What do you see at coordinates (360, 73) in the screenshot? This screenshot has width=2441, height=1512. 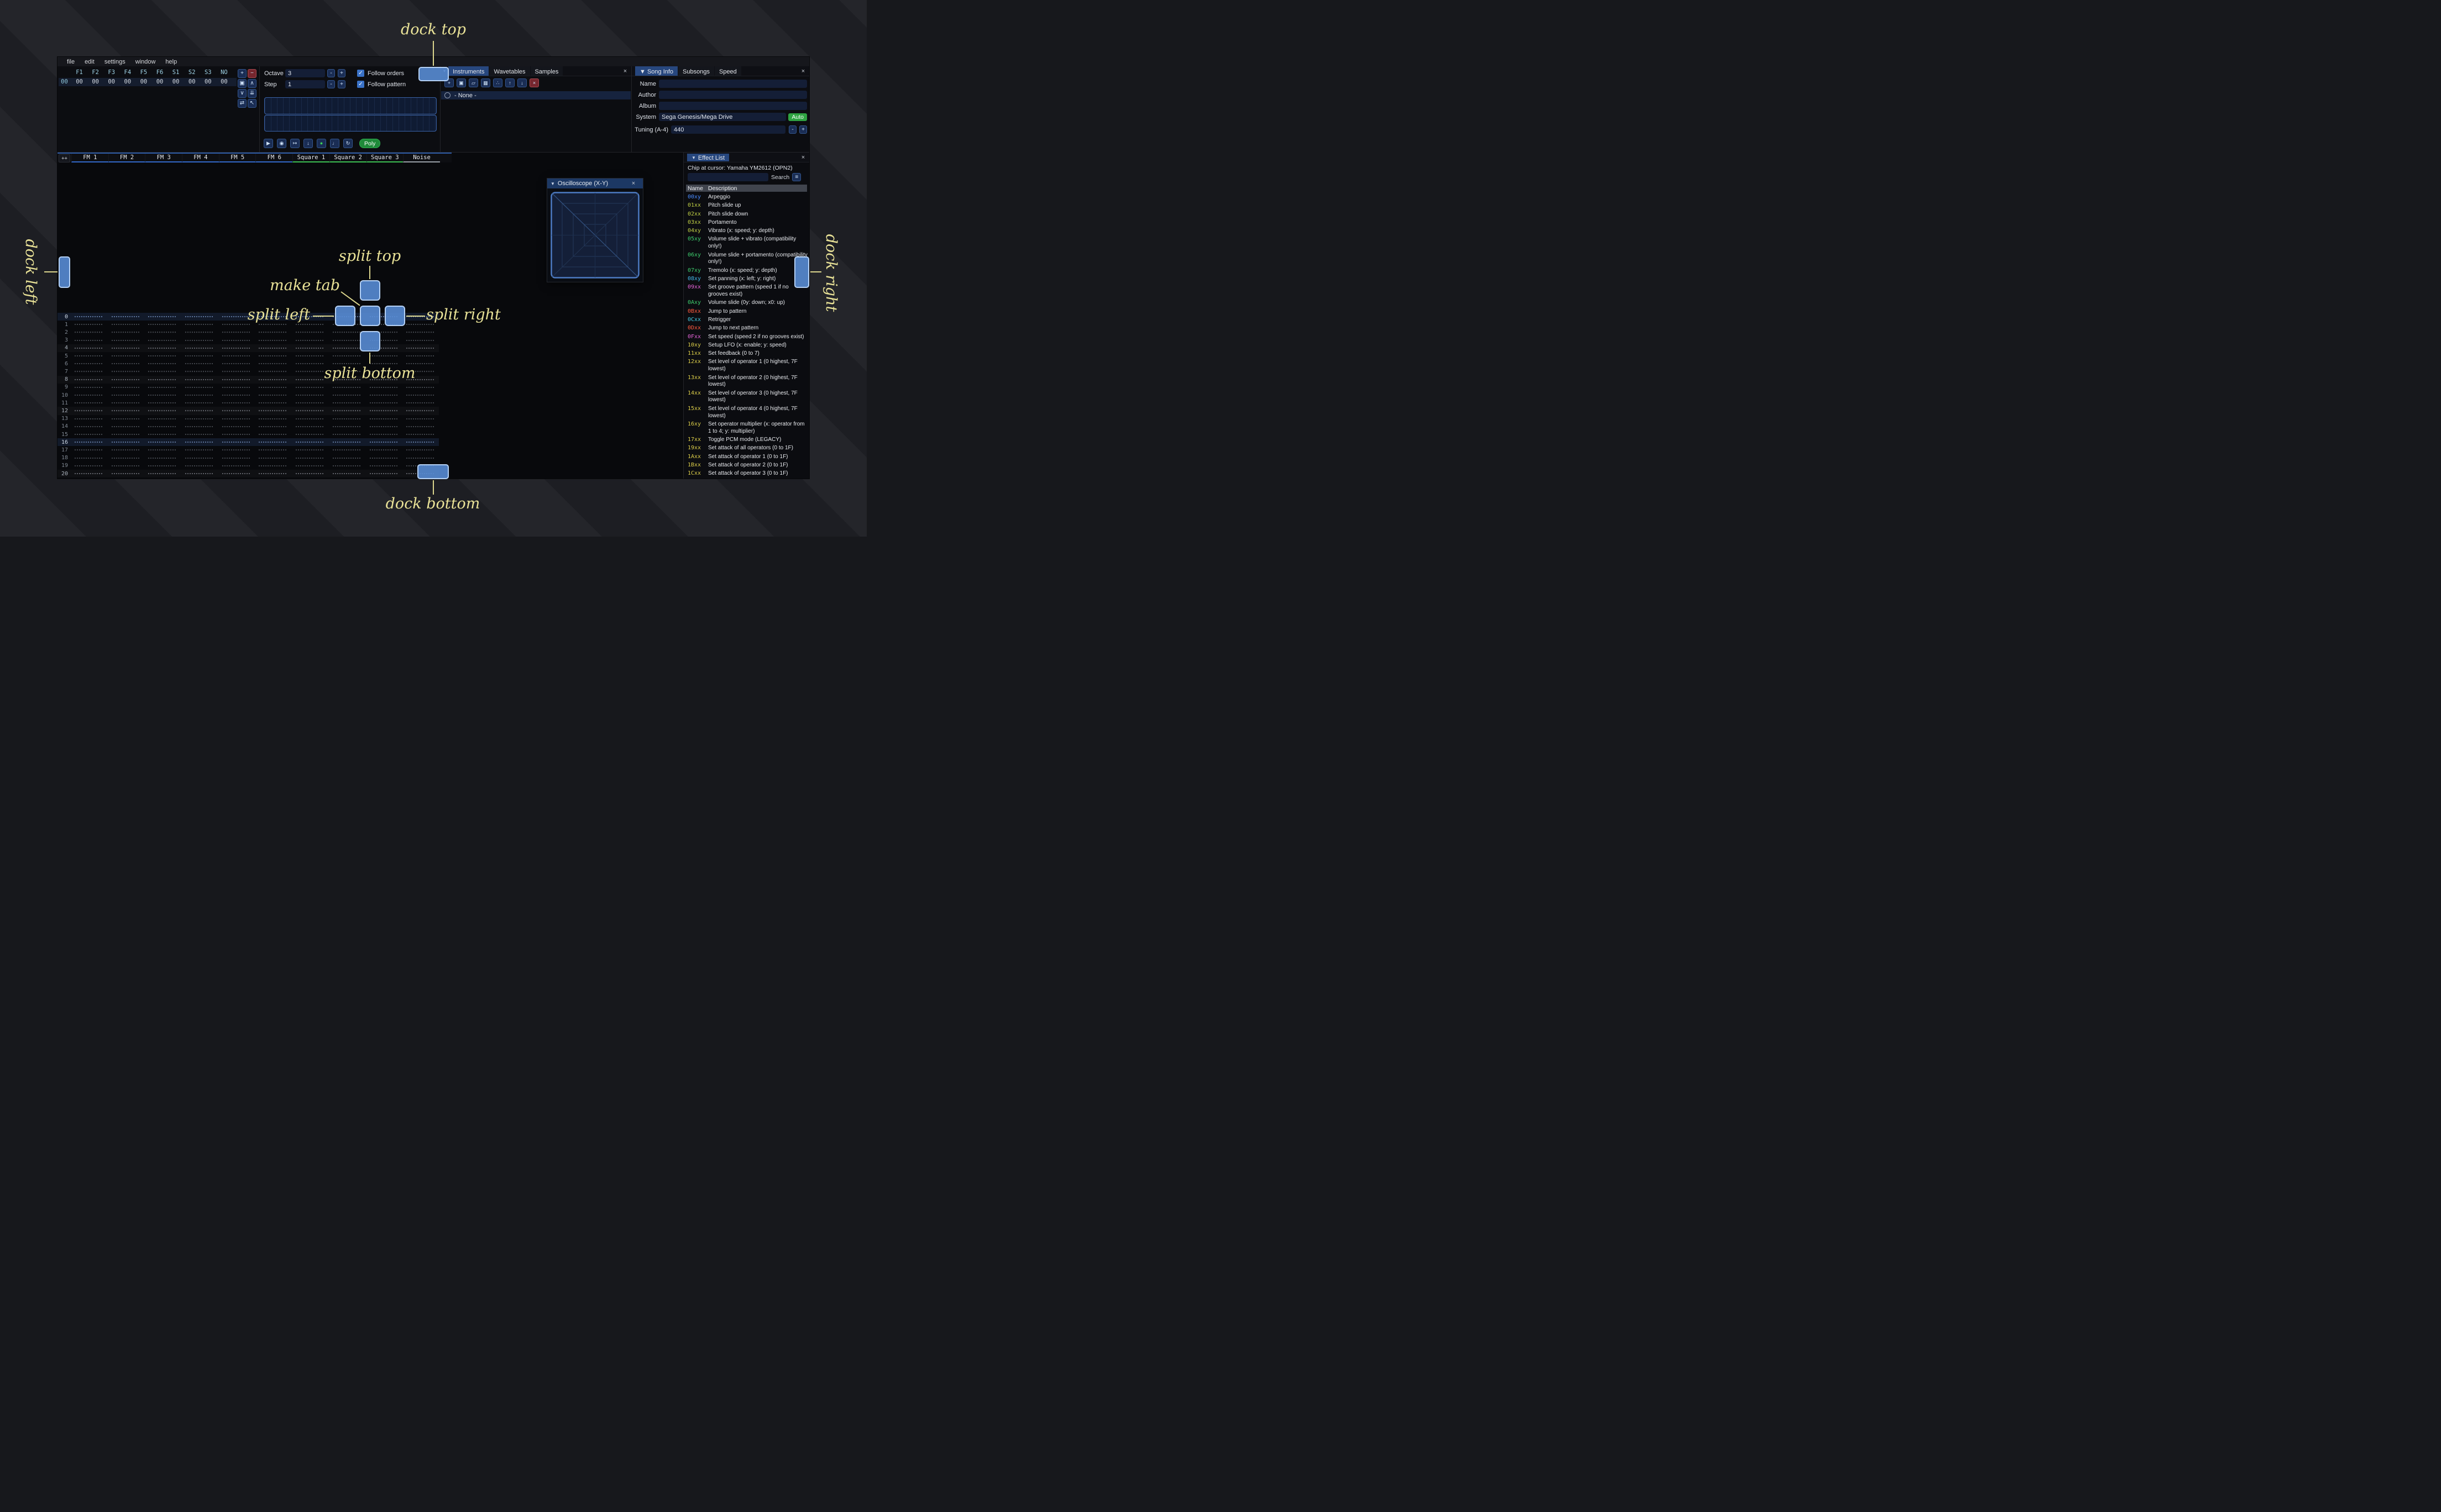 I see `follow-orders-checkbox: ✓` at bounding box center [360, 73].